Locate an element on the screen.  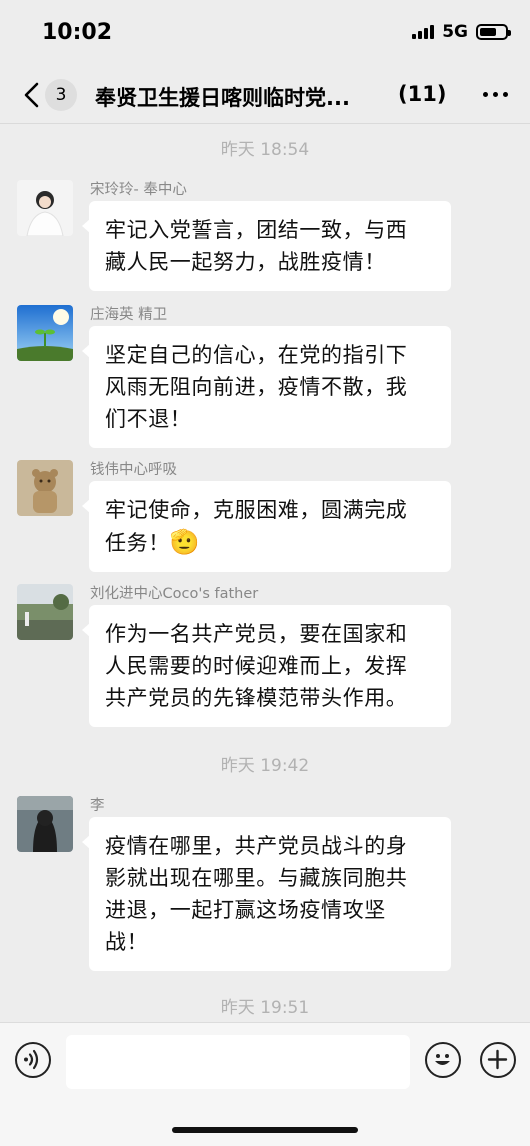
back-button is located at coordinates (33, 95).